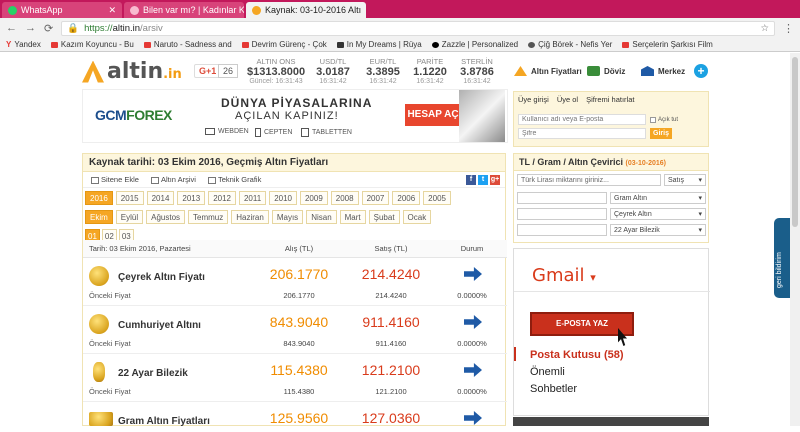 The width and height of the screenshot is (800, 432). What do you see at coordinates (471, 180) in the screenshot?
I see `facebook-icon: f` at bounding box center [471, 180].